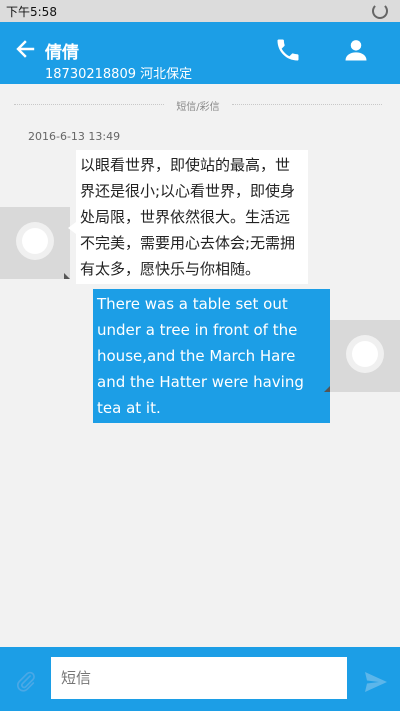 This screenshot has height=711, width=400. I want to click on message-type-divider: 短信/彩信, so click(198, 105).